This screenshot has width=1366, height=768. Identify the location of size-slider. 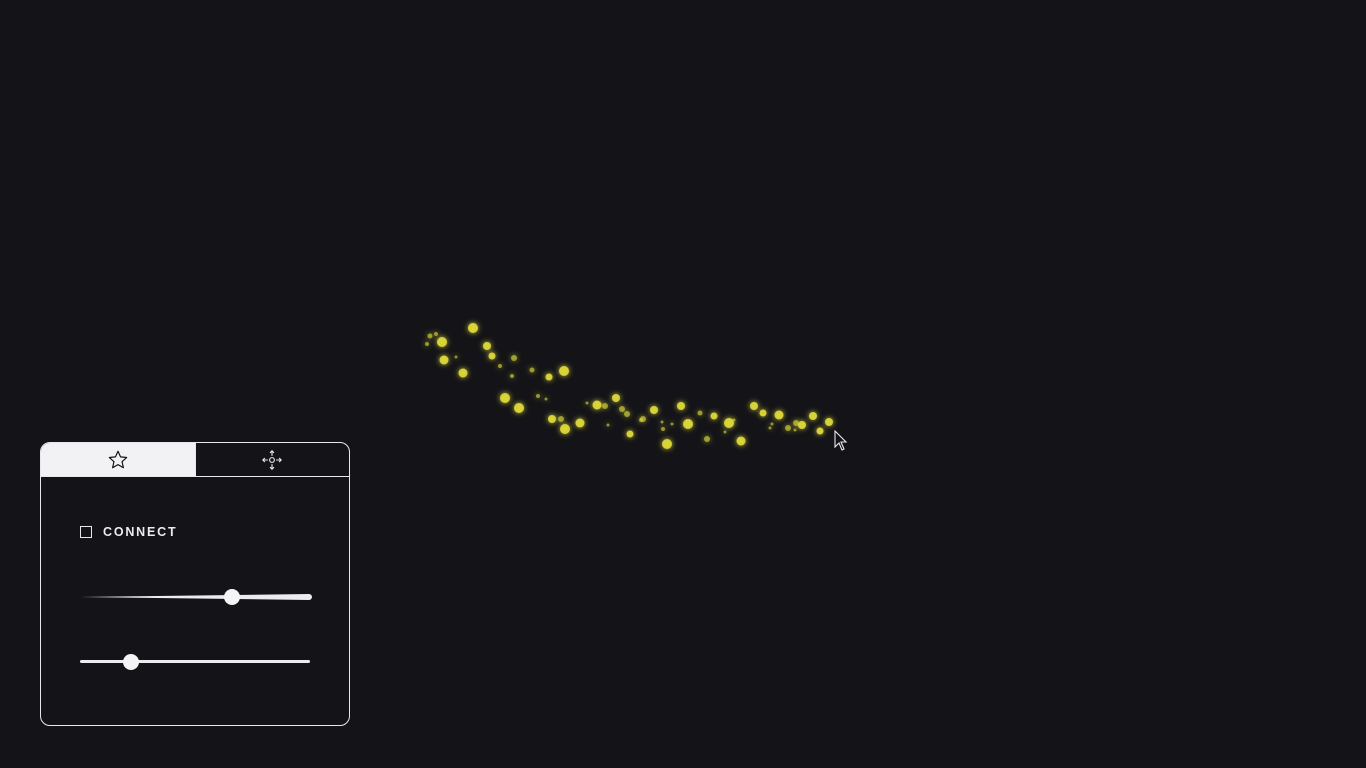
(197, 597).